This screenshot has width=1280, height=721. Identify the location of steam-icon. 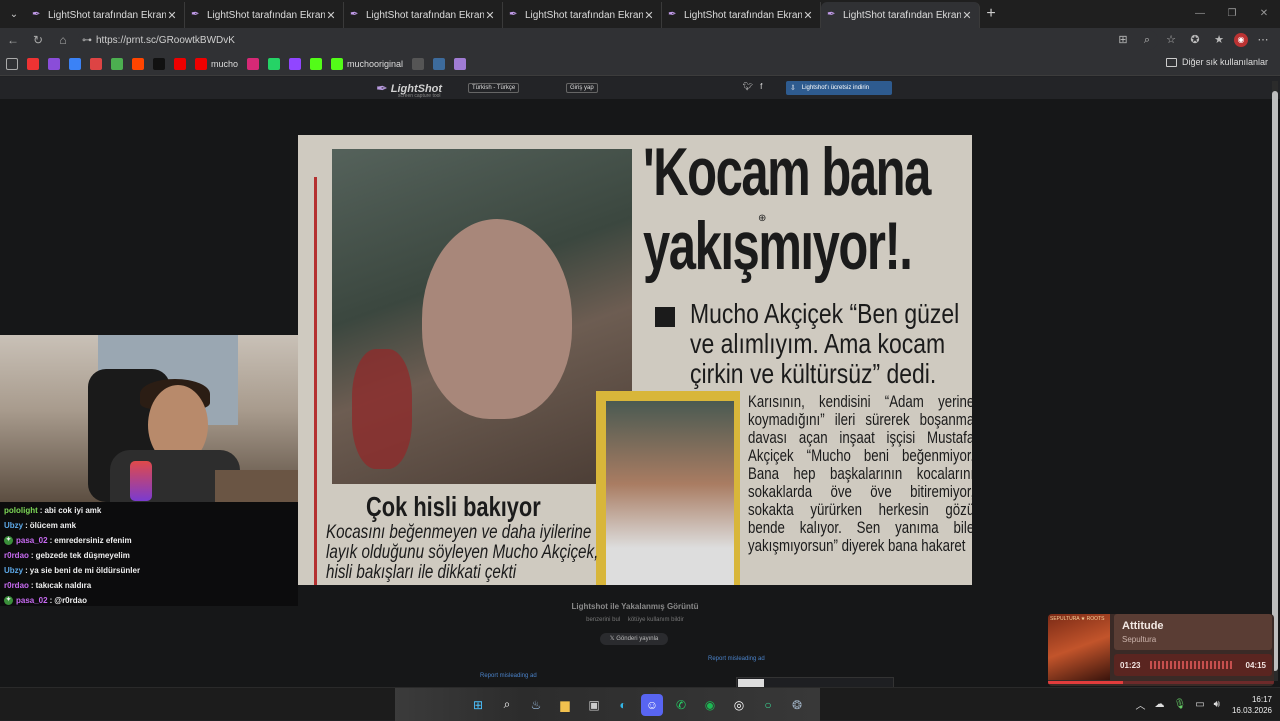
(439, 63).